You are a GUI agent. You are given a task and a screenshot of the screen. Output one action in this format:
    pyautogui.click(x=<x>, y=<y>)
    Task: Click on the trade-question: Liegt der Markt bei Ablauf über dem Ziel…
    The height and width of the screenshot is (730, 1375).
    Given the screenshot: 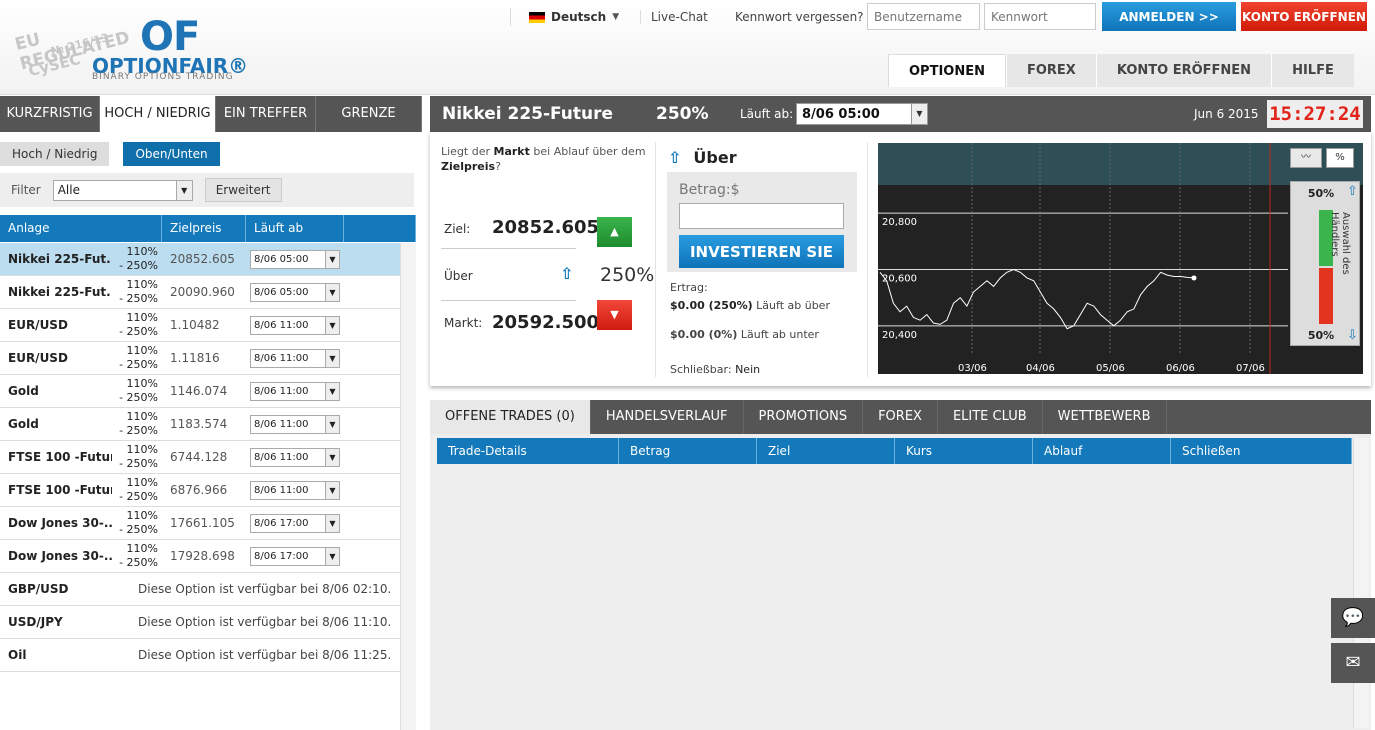 What is the action you would take?
    pyautogui.click(x=543, y=159)
    